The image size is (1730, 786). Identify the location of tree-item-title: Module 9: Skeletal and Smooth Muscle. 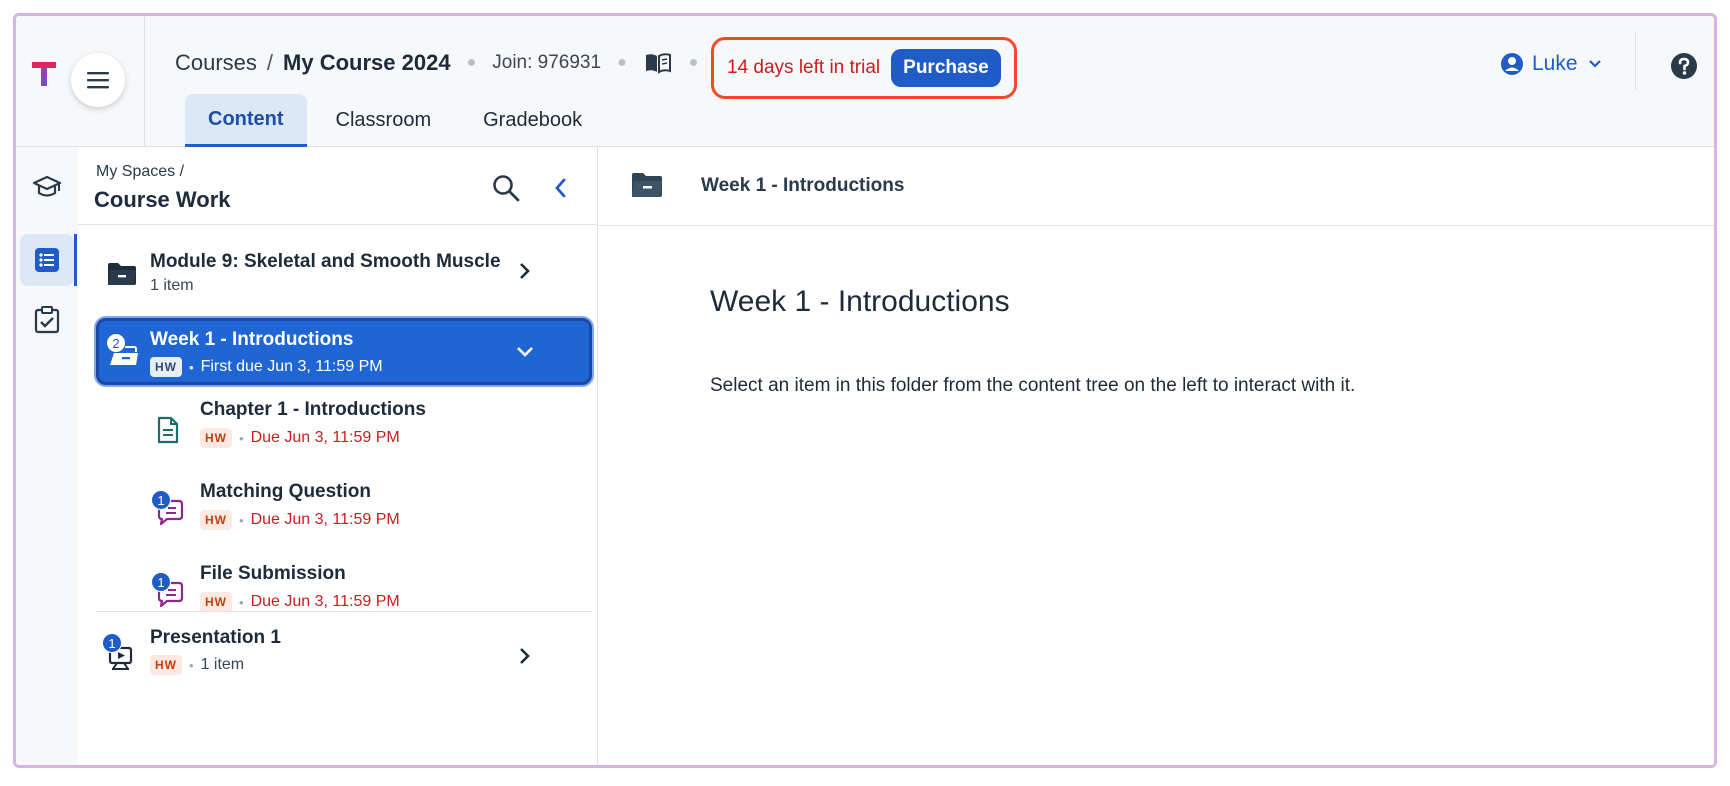
(325, 261).